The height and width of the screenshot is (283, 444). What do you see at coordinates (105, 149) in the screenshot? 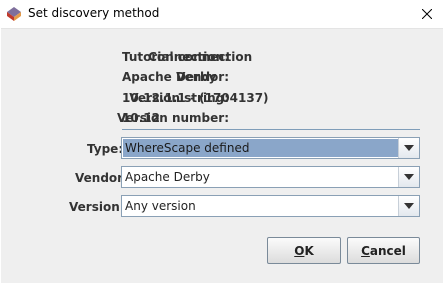
I see `type-label: Type:` at bounding box center [105, 149].